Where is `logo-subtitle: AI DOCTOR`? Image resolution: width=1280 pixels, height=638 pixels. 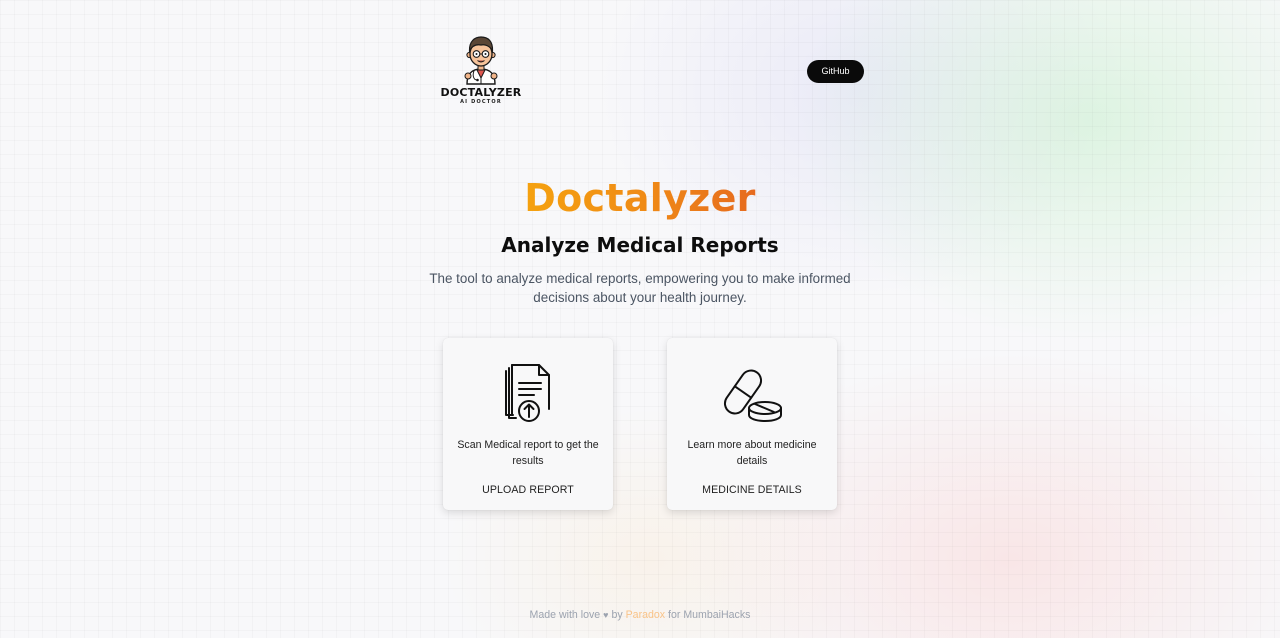 logo-subtitle: AI DOCTOR is located at coordinates (481, 102).